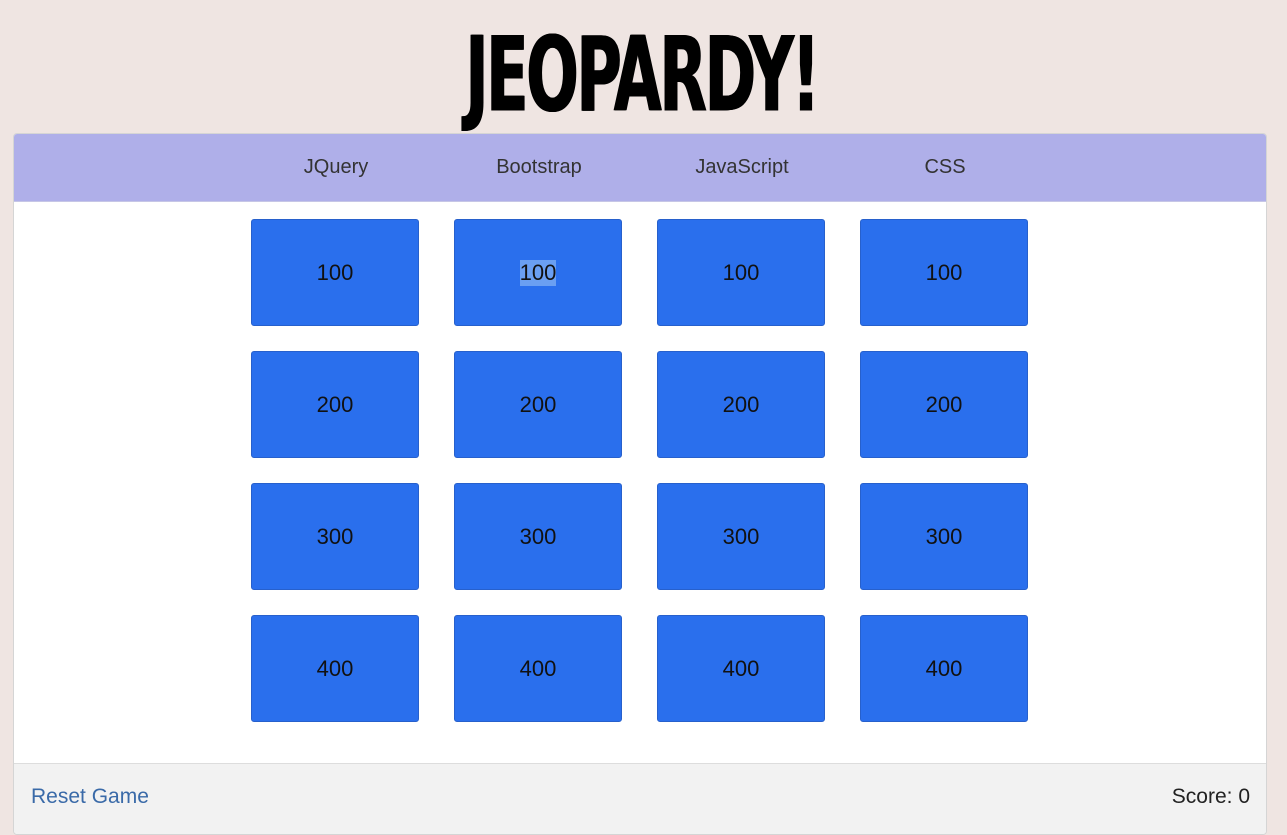 The width and height of the screenshot is (1287, 835). I want to click on tile-jquery-300: 300, so click(335, 536).